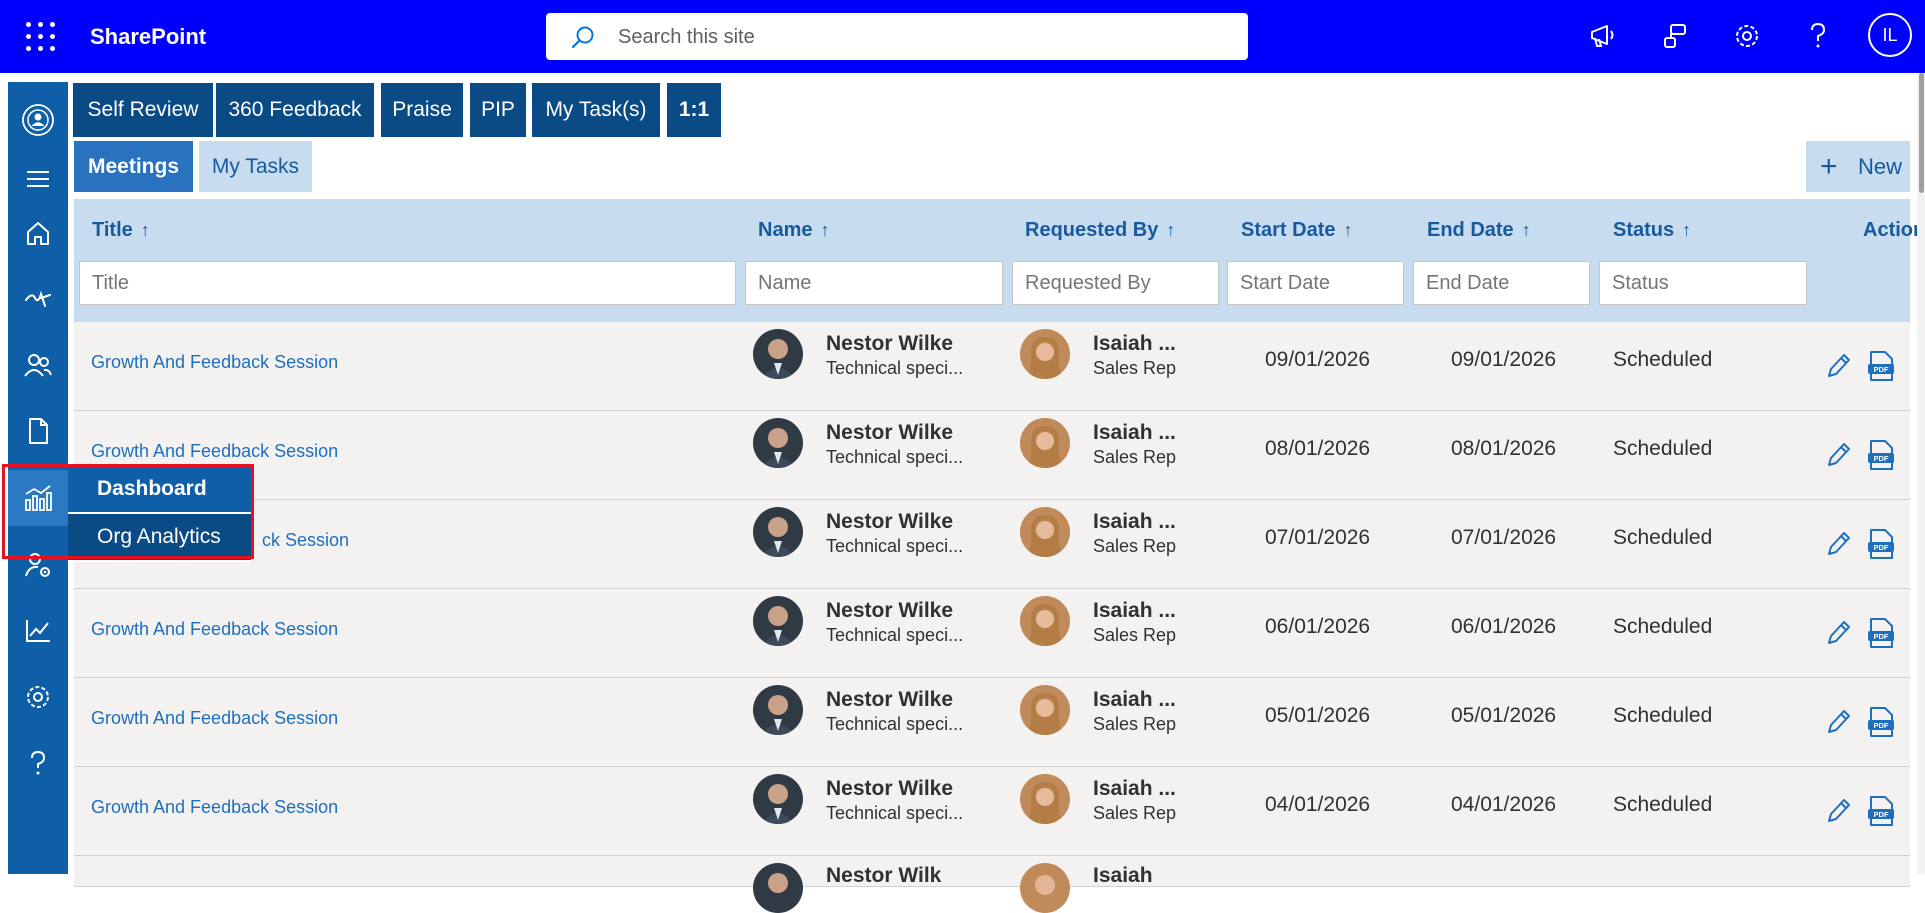 The width and height of the screenshot is (1925, 913). I want to click on gear-icon, so click(1747, 36).